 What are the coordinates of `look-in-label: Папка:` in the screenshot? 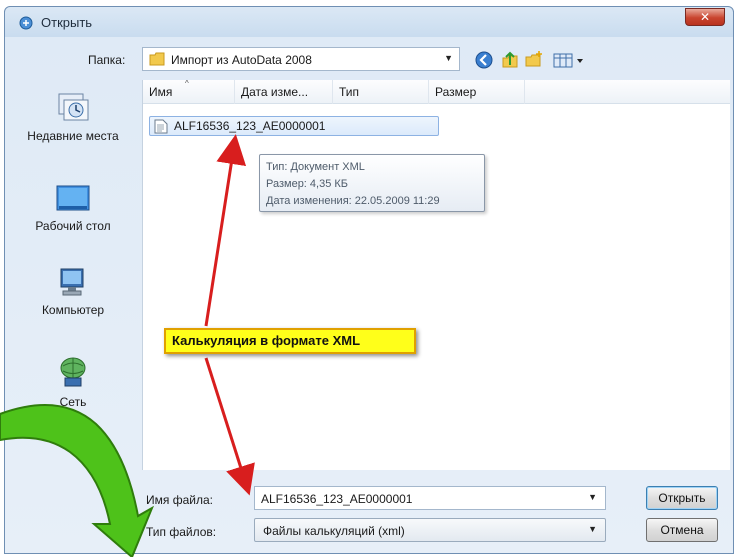 It's located at (107, 60).